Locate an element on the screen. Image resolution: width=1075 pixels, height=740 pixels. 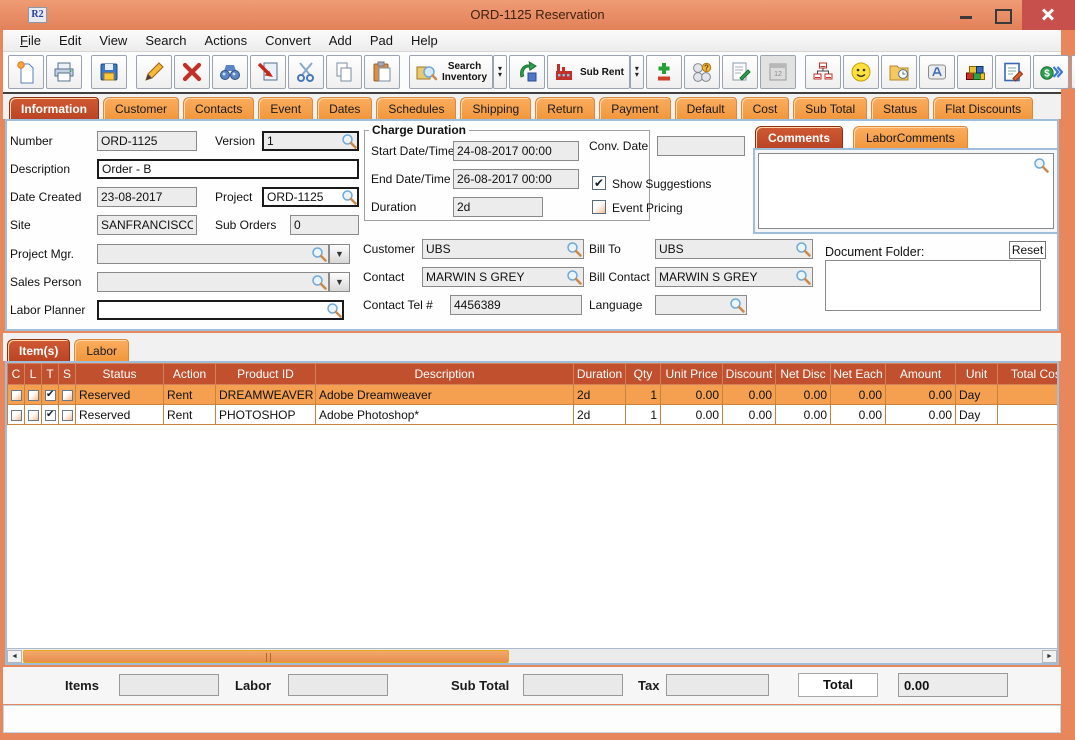
reset-button: Reset is located at coordinates (1027, 250).